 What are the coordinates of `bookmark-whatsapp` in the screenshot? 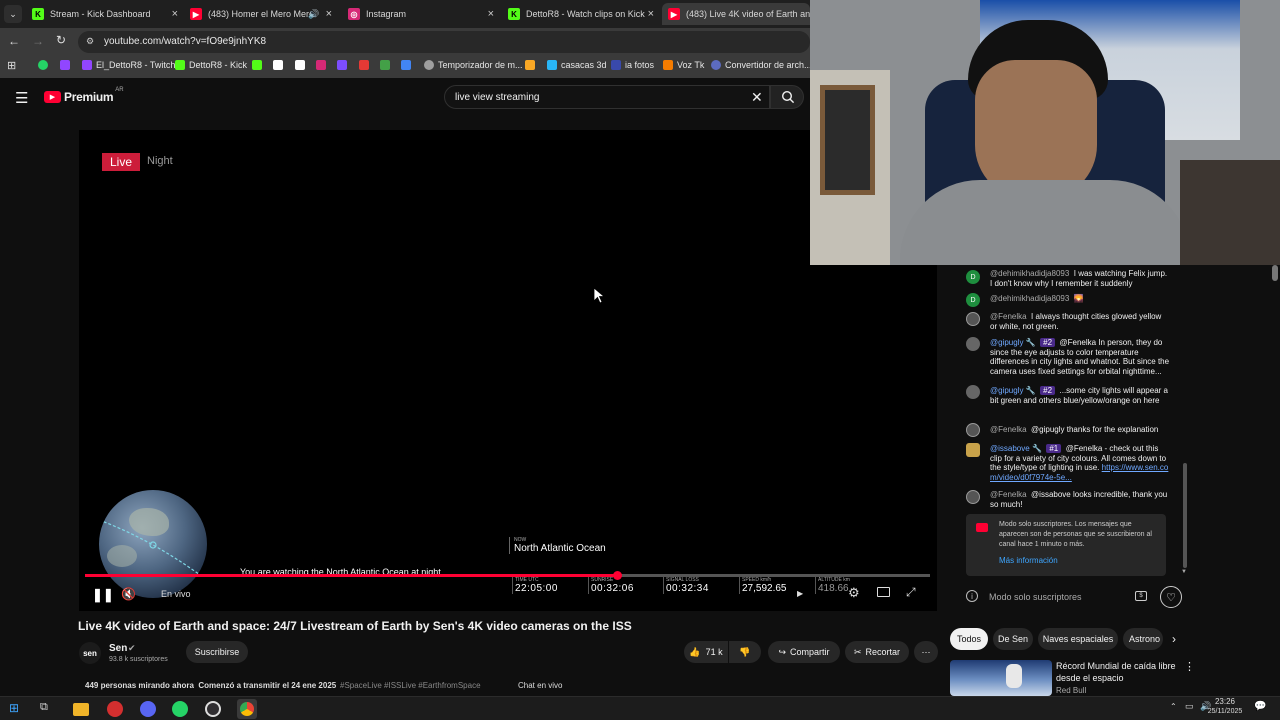 It's located at (45, 65).